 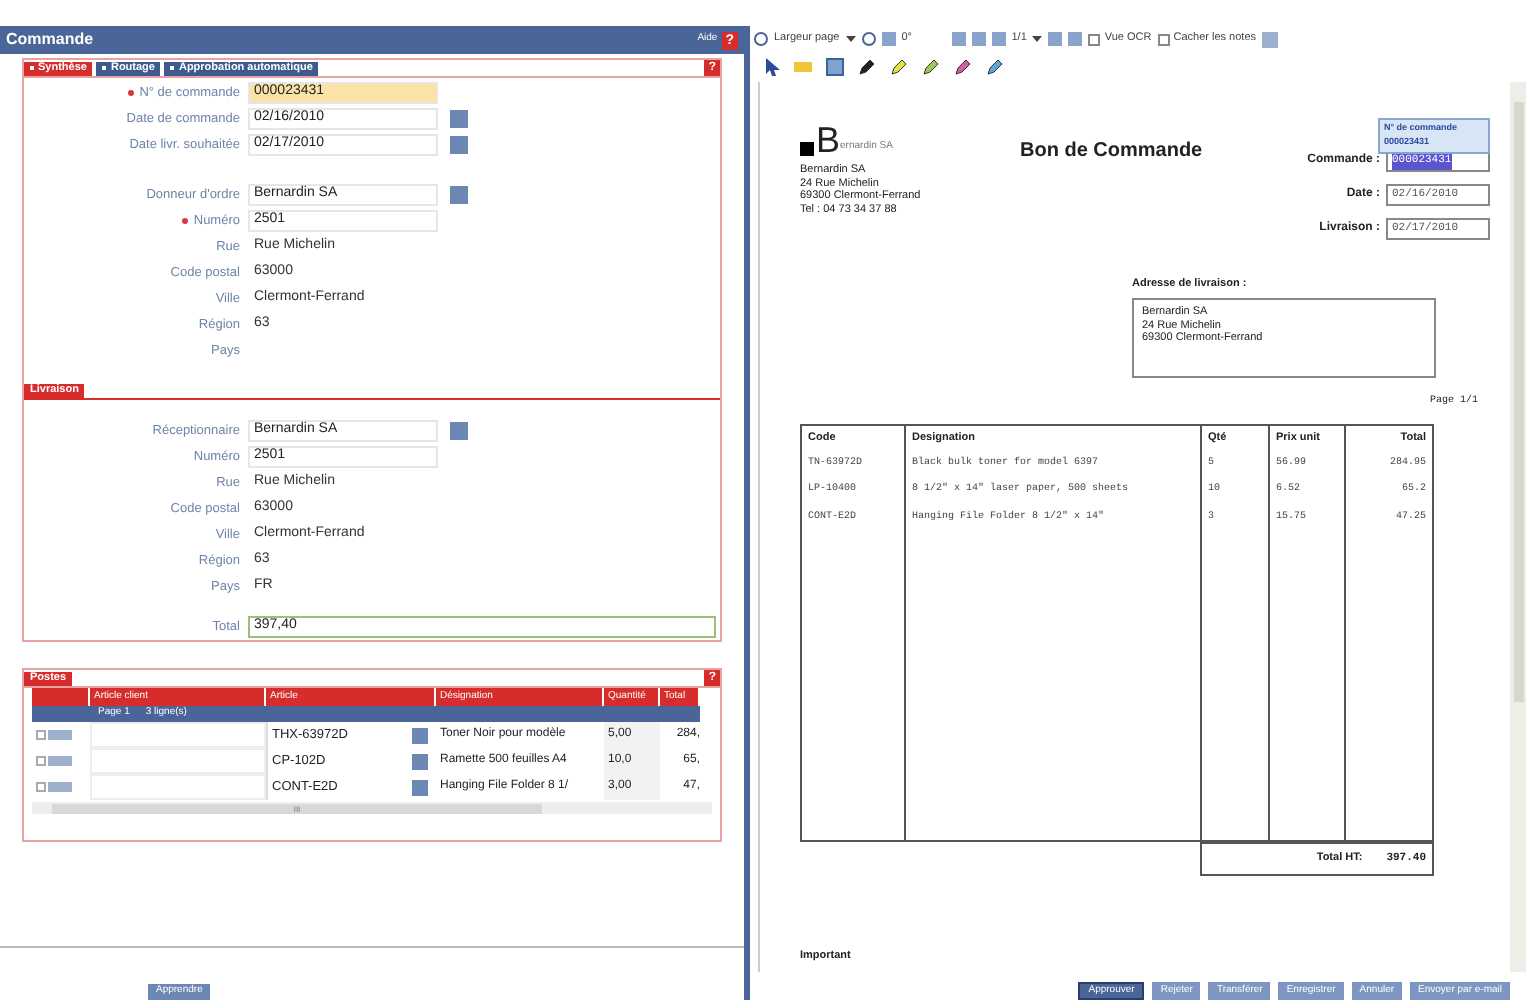 I want to click on logo-icon, so click(x=807, y=149).